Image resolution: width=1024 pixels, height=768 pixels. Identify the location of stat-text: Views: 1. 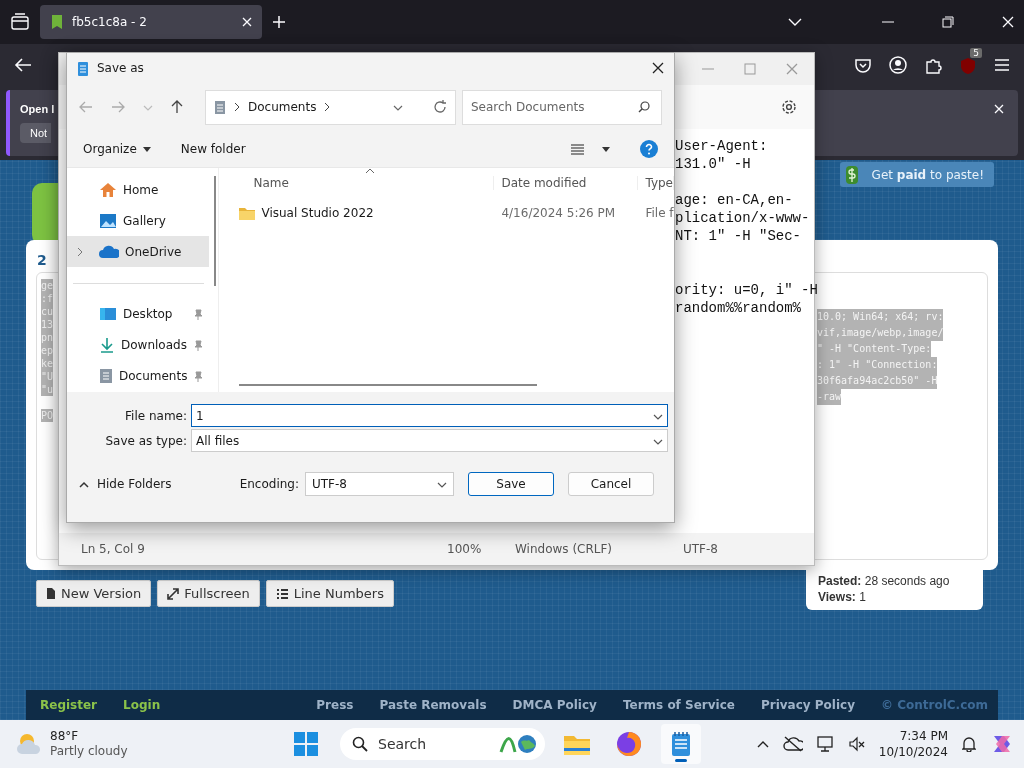
(842, 597).